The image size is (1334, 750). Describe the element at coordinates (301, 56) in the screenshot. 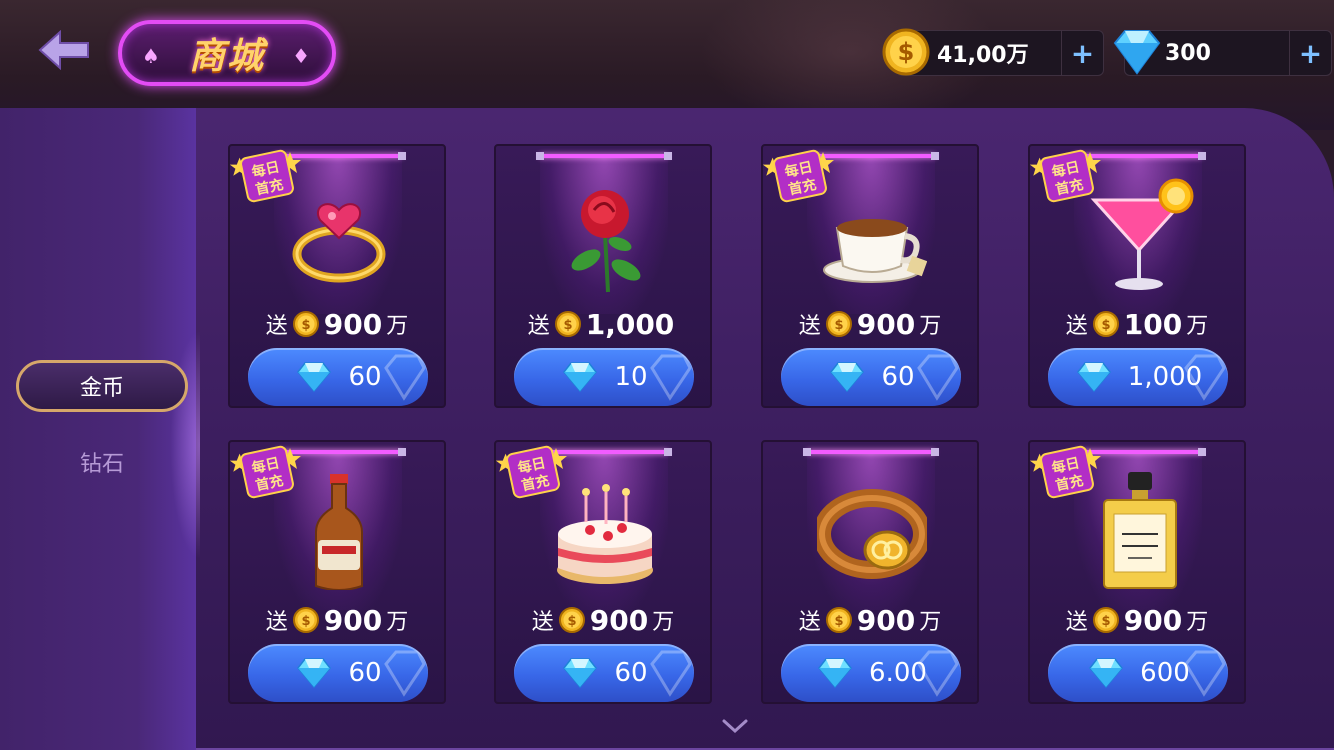

I see `diamond-suit-icon: ♦` at that location.